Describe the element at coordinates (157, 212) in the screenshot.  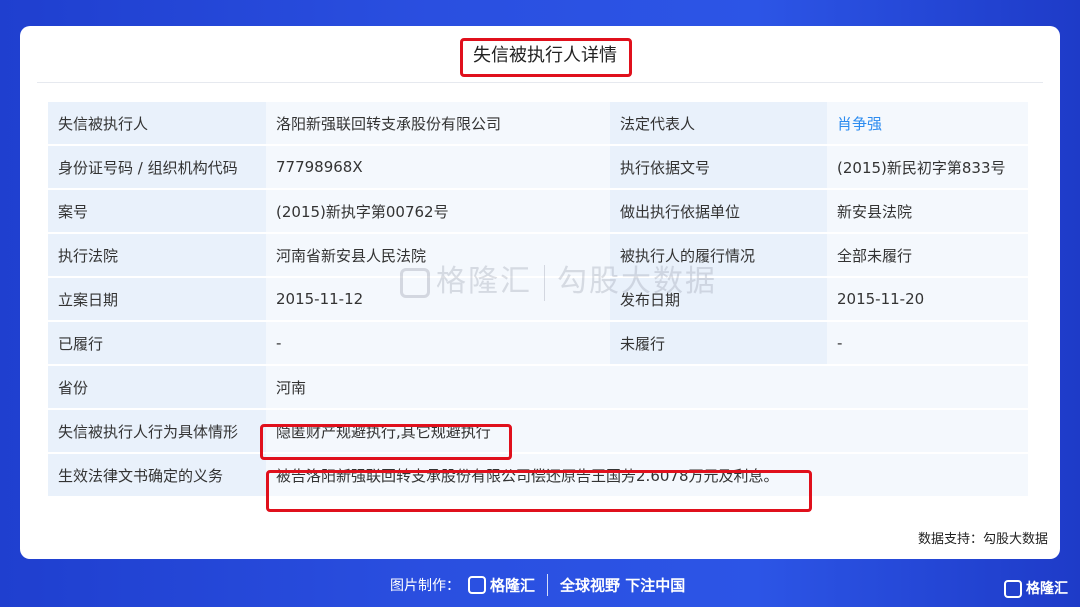
I see `label-cell: 案号` at that location.